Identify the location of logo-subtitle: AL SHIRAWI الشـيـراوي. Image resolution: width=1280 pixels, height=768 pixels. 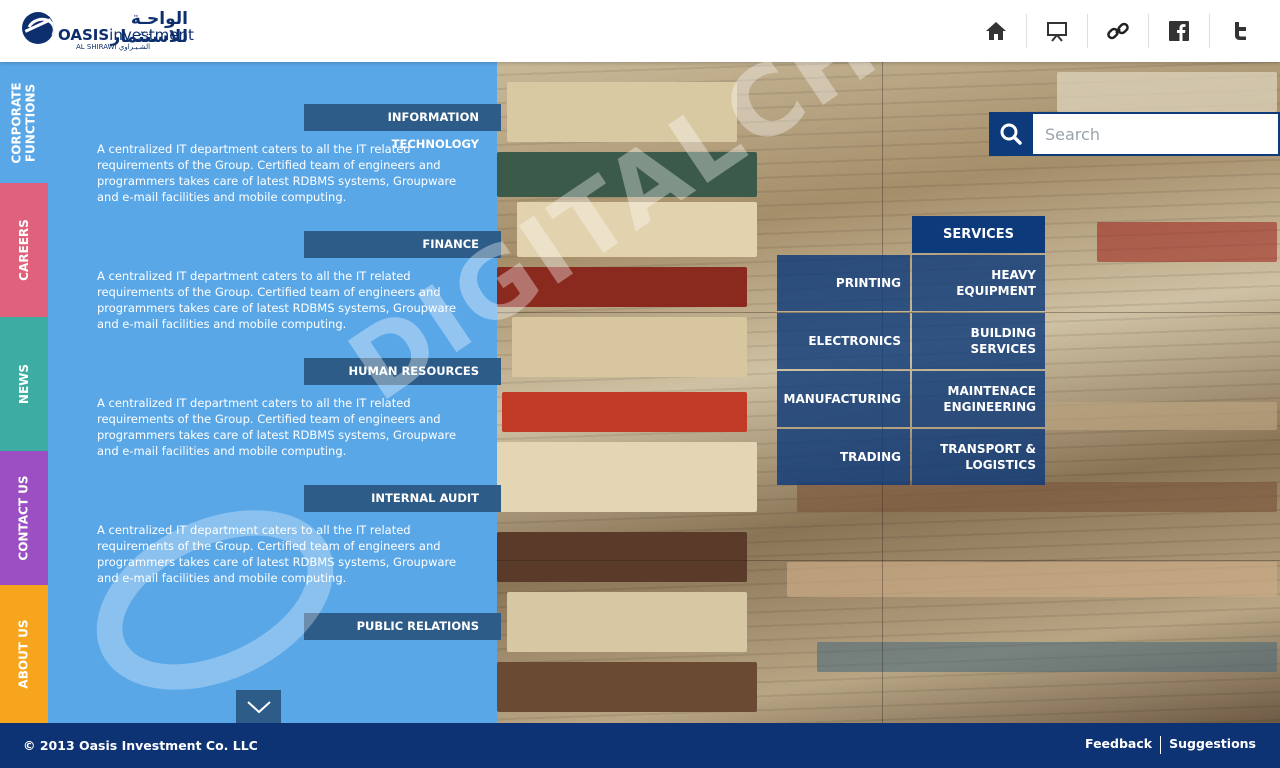
(113, 47).